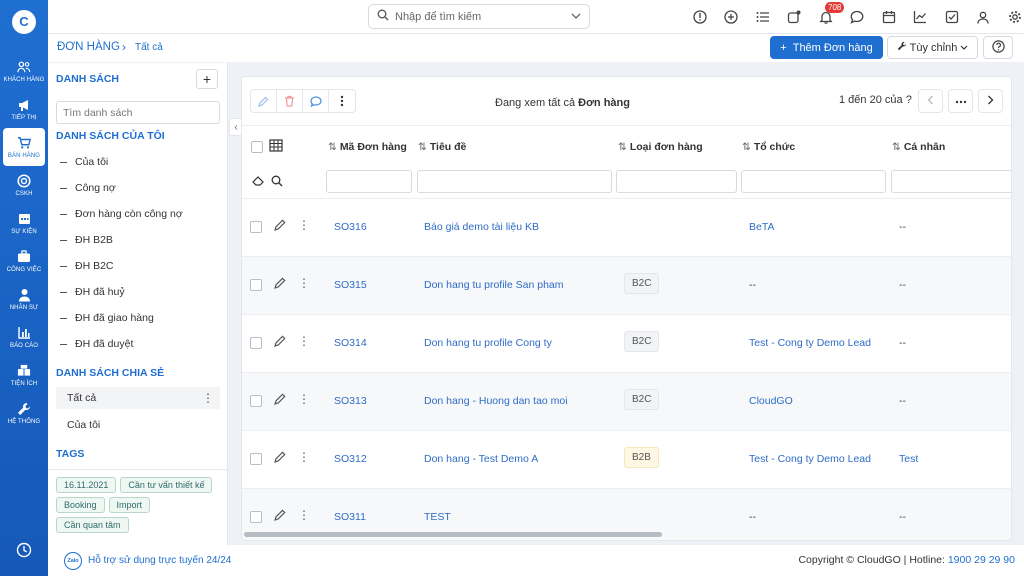  I want to click on tag: Import, so click(129, 505).